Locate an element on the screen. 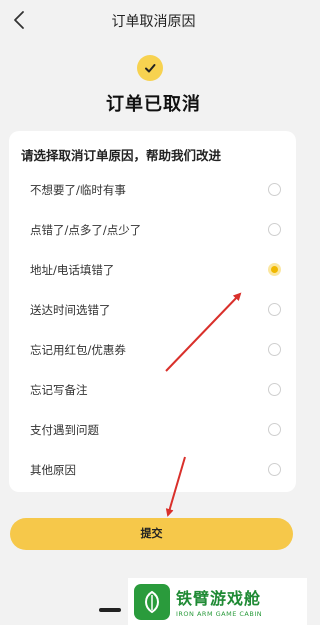  reason-radio-selected is located at coordinates (274, 269).